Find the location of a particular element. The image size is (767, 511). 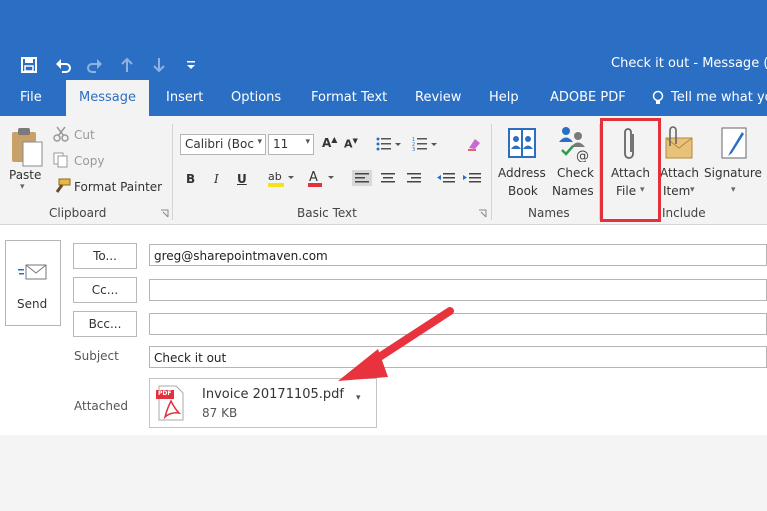

check-names-label-1: Check is located at coordinates (575, 173).